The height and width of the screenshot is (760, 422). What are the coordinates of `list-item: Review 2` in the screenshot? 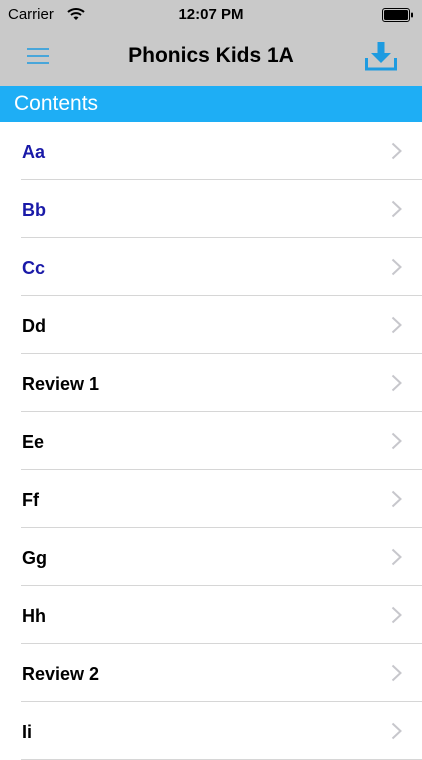 It's located at (211, 673).